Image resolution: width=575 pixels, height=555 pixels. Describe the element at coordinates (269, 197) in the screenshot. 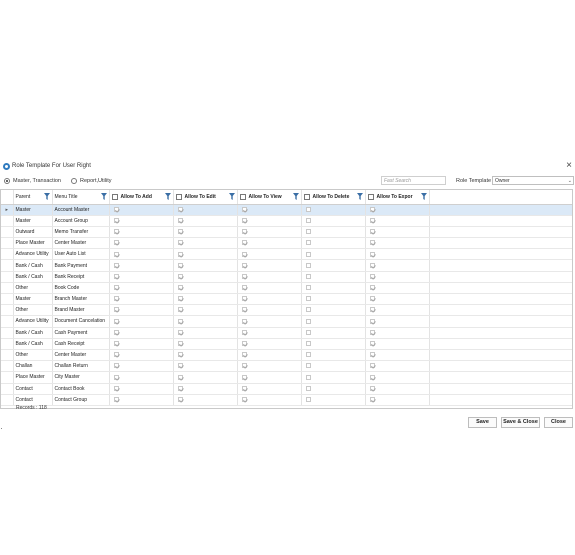

I see `col-allow-view: Allow To View` at that location.